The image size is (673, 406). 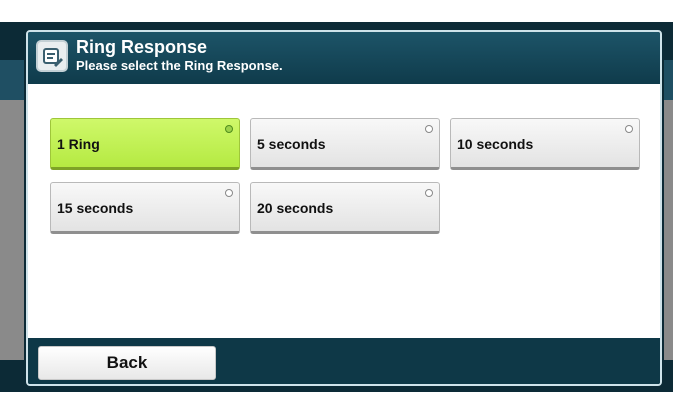 I want to click on right-side-band, so click(x=668, y=80).